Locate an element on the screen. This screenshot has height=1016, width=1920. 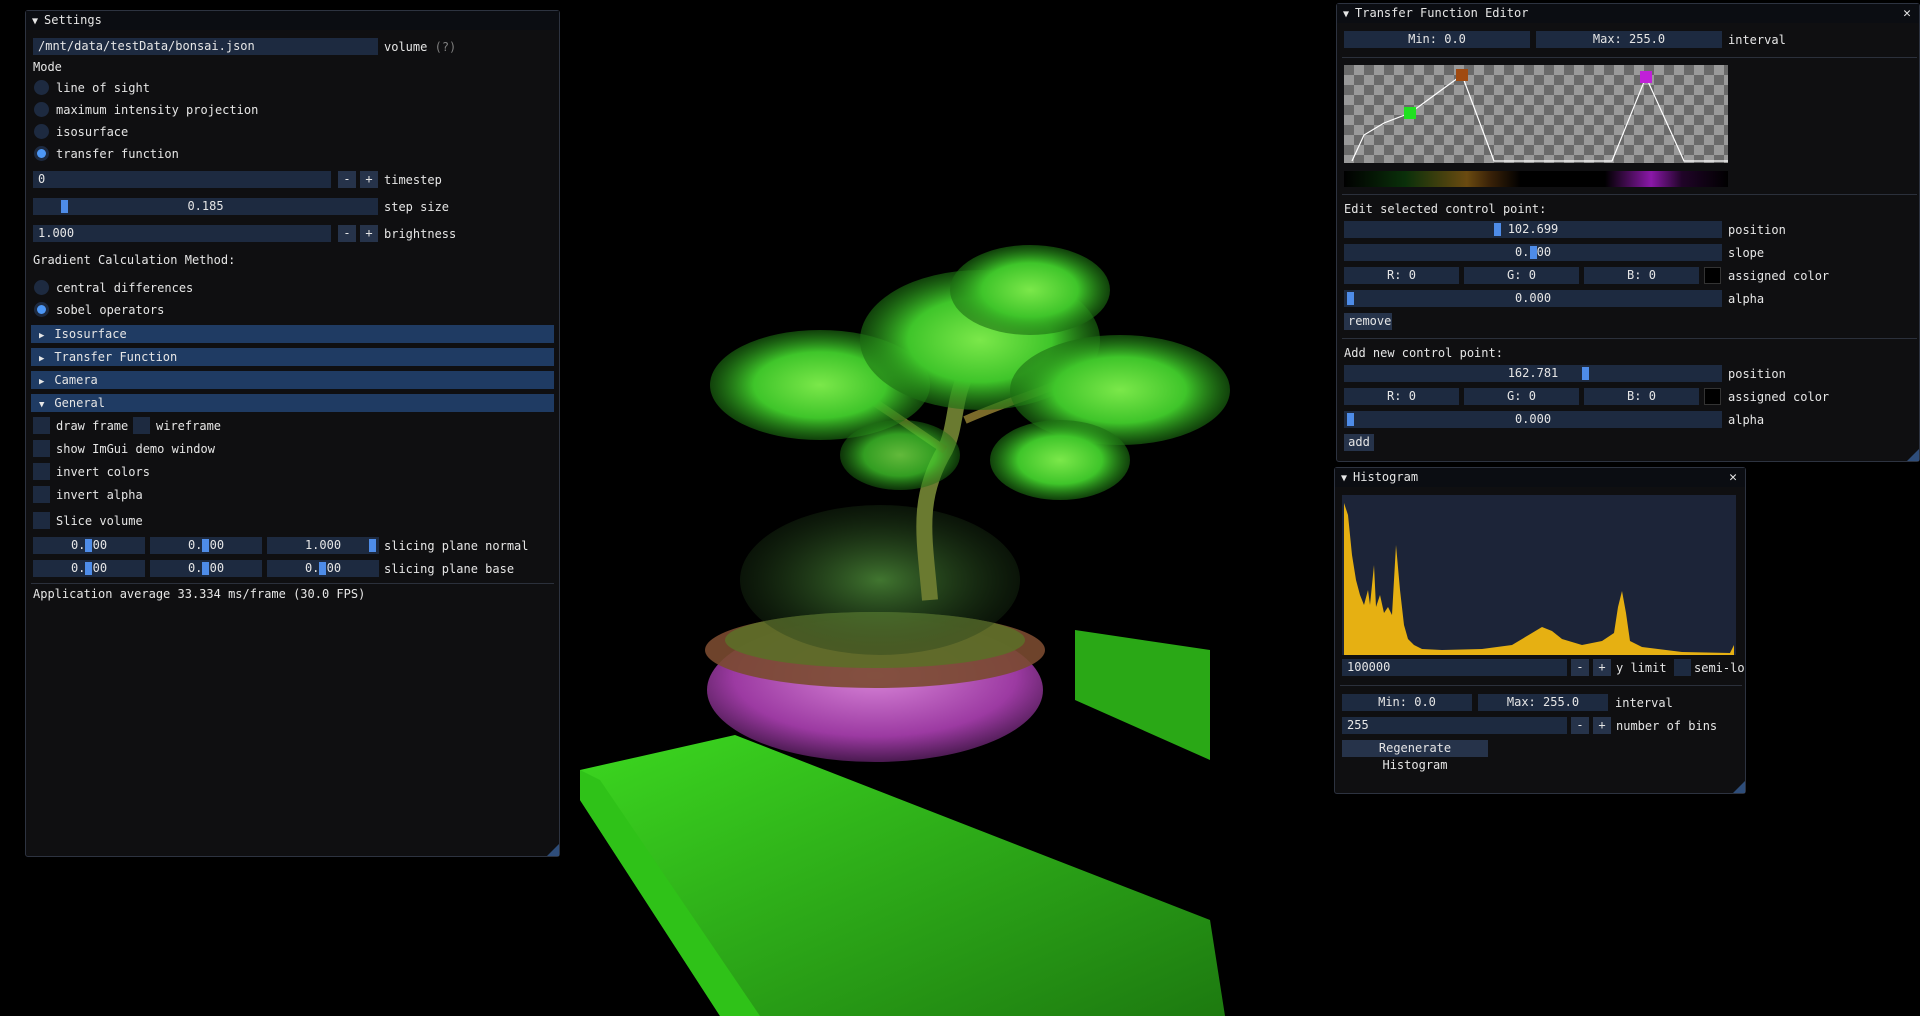
timestep-input: 0 is located at coordinates (182, 179).